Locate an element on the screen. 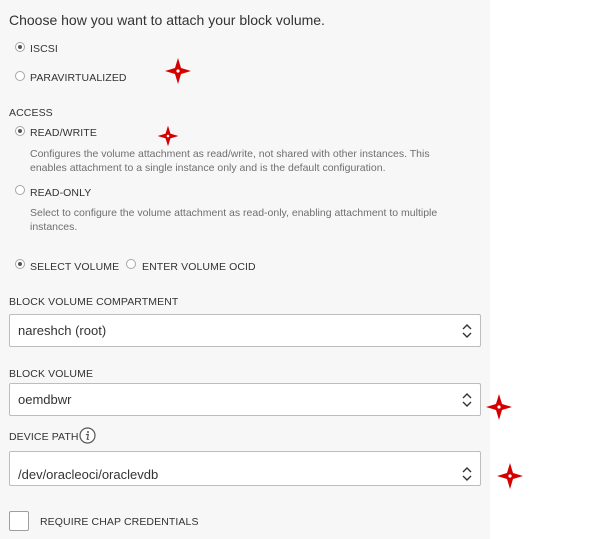 The image size is (591, 539). require-chap-label: REQUIRE CHAP CREDENTIALS is located at coordinates (119, 522).